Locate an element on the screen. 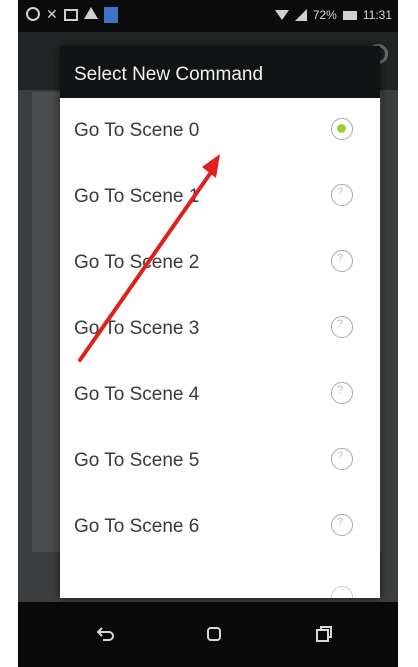  app-icon is located at coordinates (110, 15).